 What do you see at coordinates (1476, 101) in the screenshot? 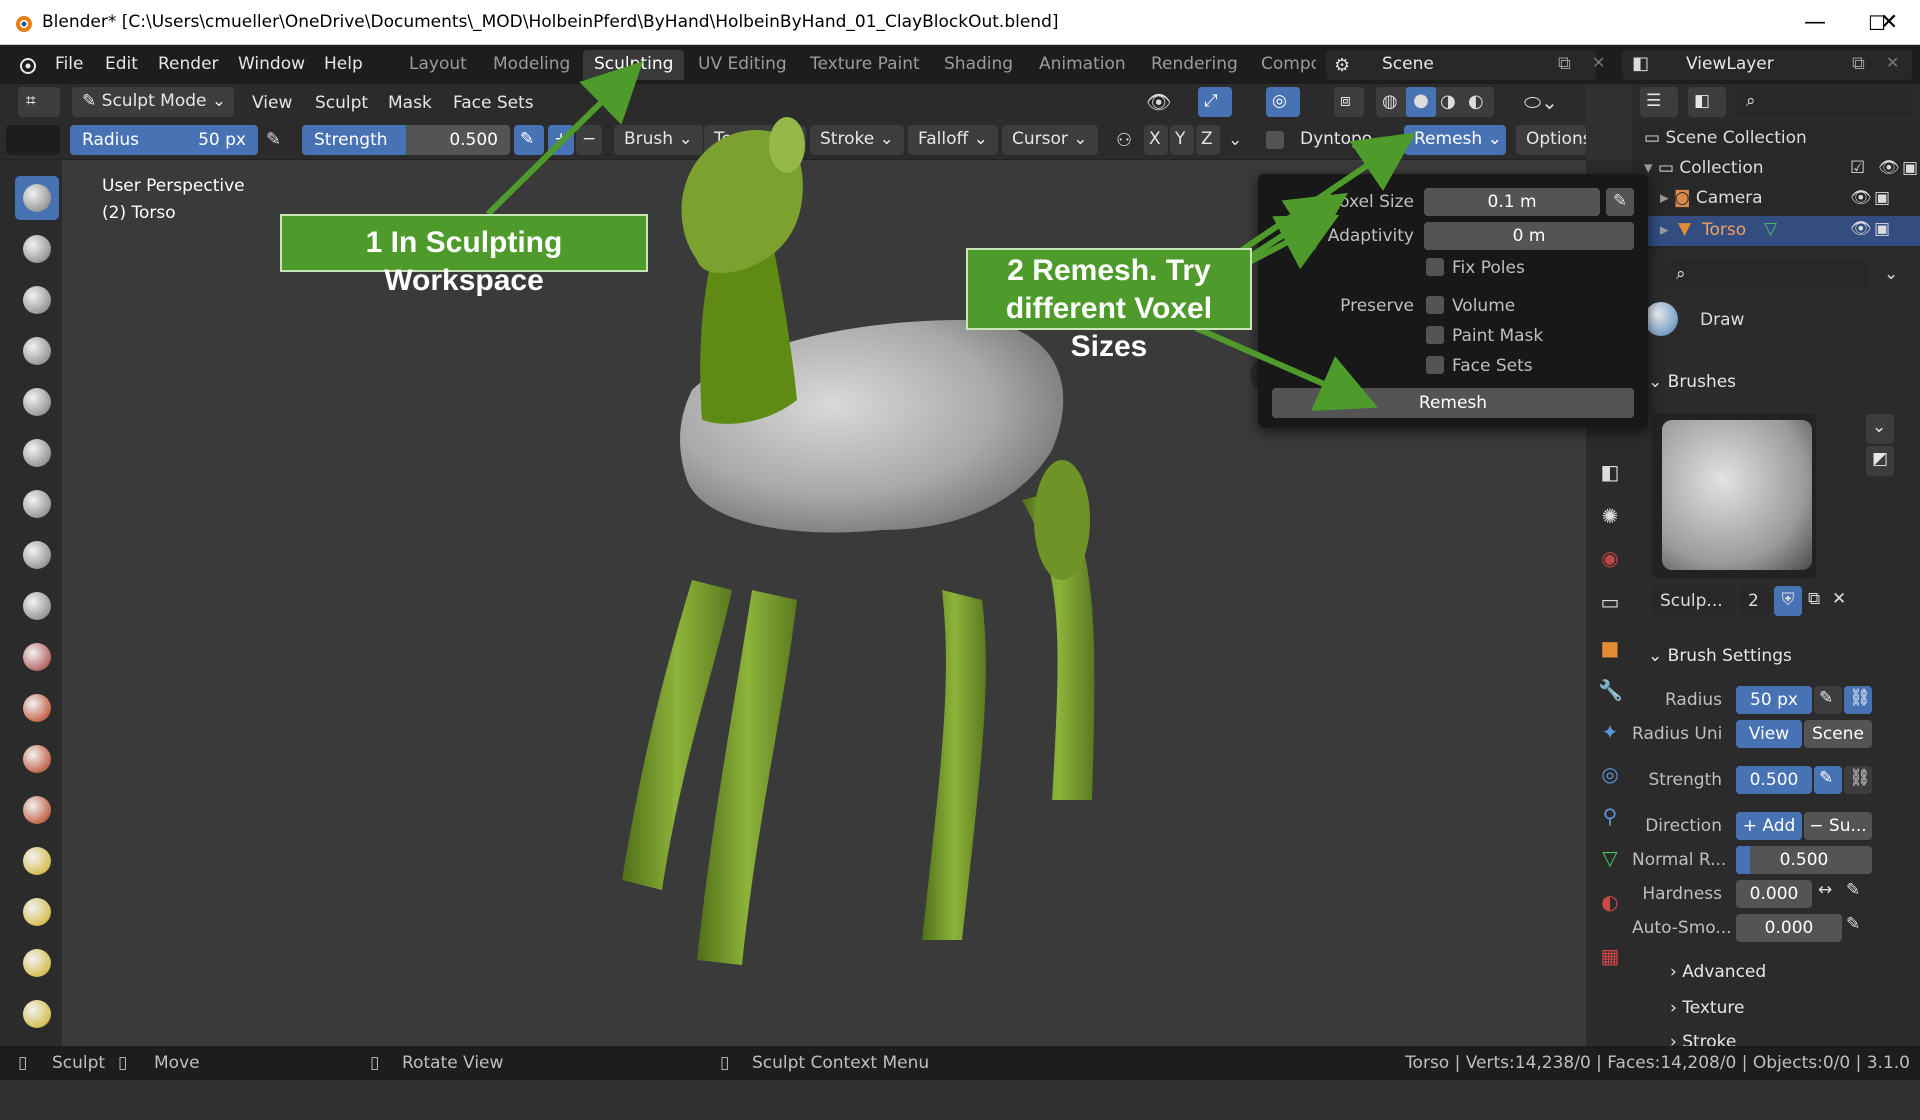
I see `rendered-shading-icon: ◐` at bounding box center [1476, 101].